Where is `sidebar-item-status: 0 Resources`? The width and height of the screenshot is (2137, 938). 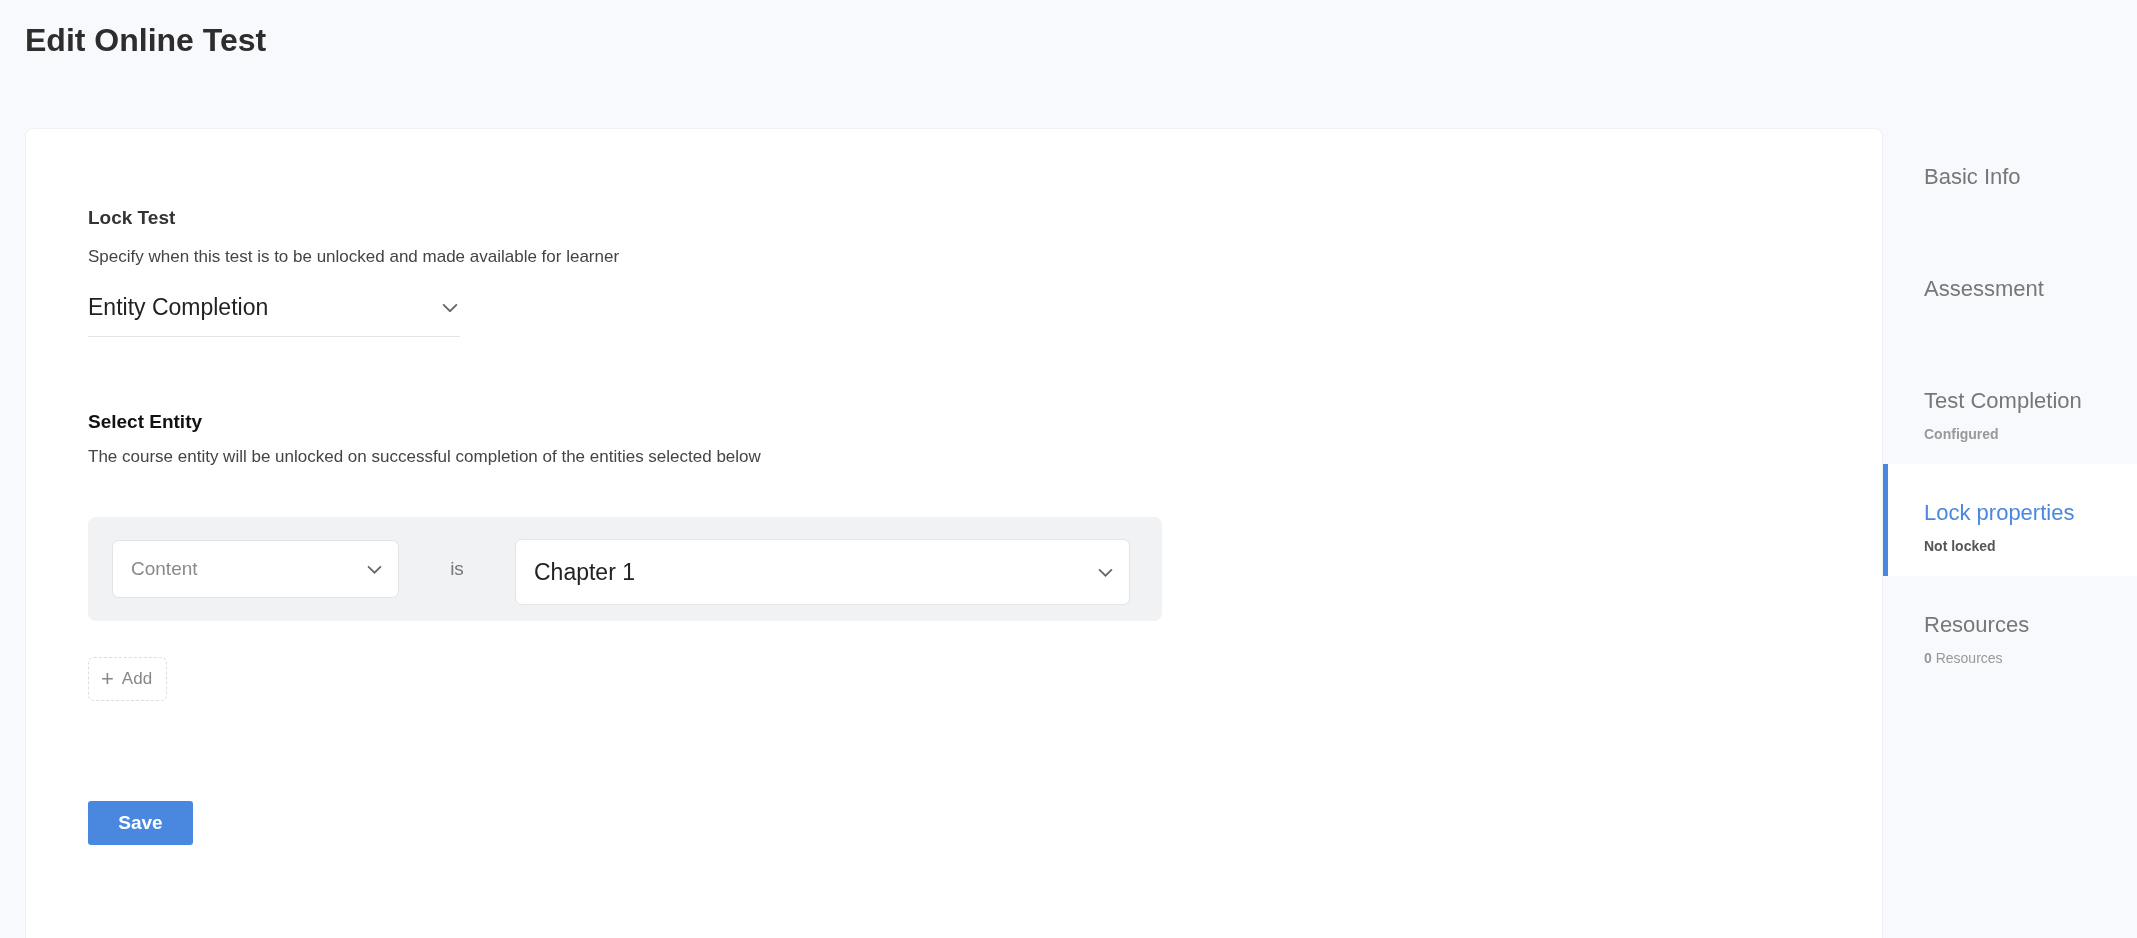
sidebar-item-status: 0 Resources is located at coordinates (1964, 658).